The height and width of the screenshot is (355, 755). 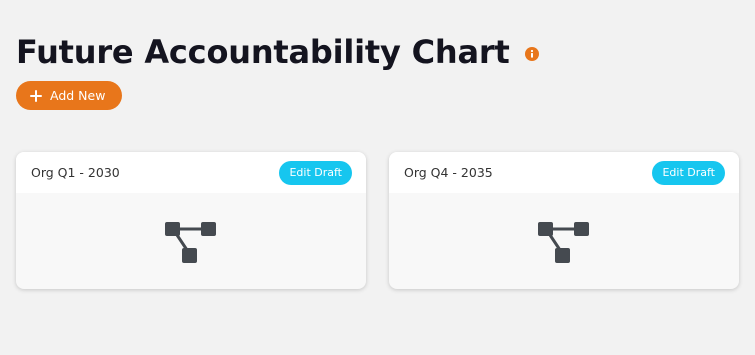 What do you see at coordinates (564, 172) in the screenshot?
I see `card-header: Org Q4 - 2035 Edit Draft` at bounding box center [564, 172].